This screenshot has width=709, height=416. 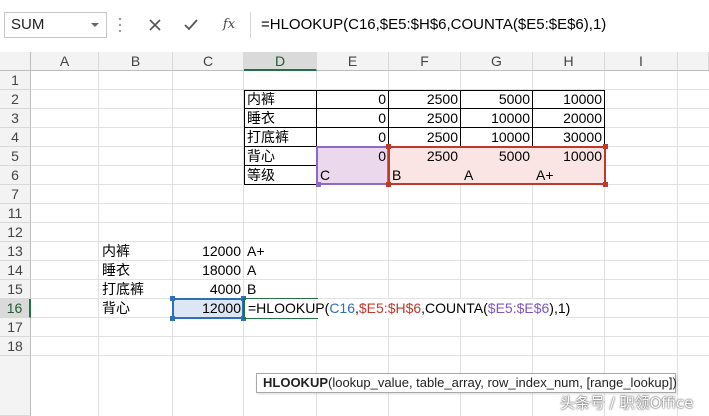 What do you see at coordinates (518, 308) in the screenshot?
I see `edit-arg-counta: $E5:$E$6` at bounding box center [518, 308].